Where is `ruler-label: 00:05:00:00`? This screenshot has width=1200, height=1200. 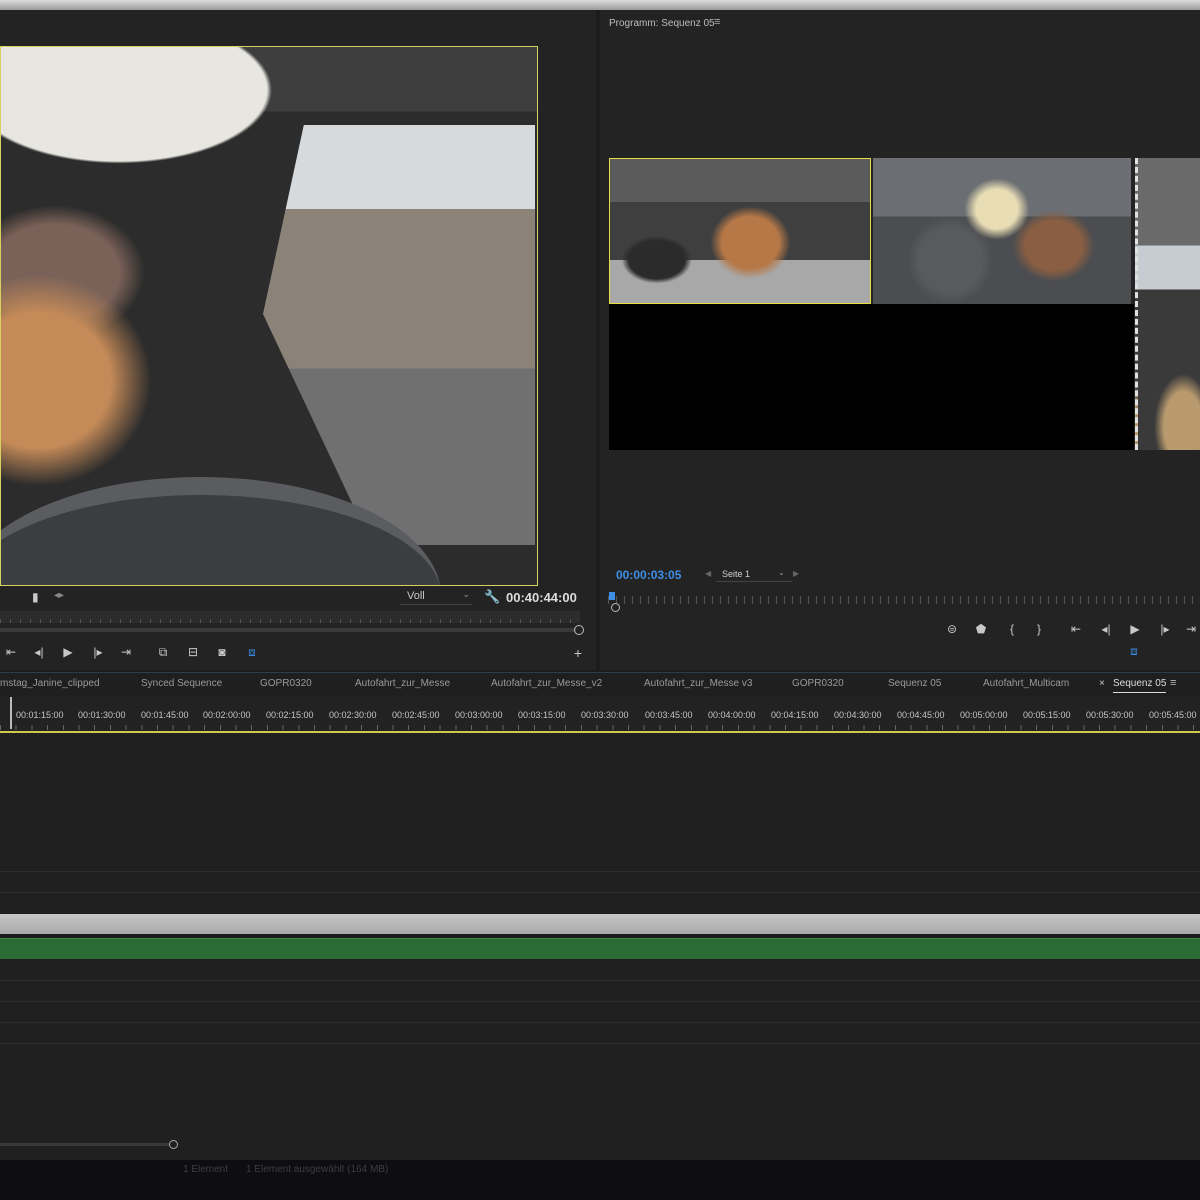 ruler-label: 00:05:00:00 is located at coordinates (984, 715).